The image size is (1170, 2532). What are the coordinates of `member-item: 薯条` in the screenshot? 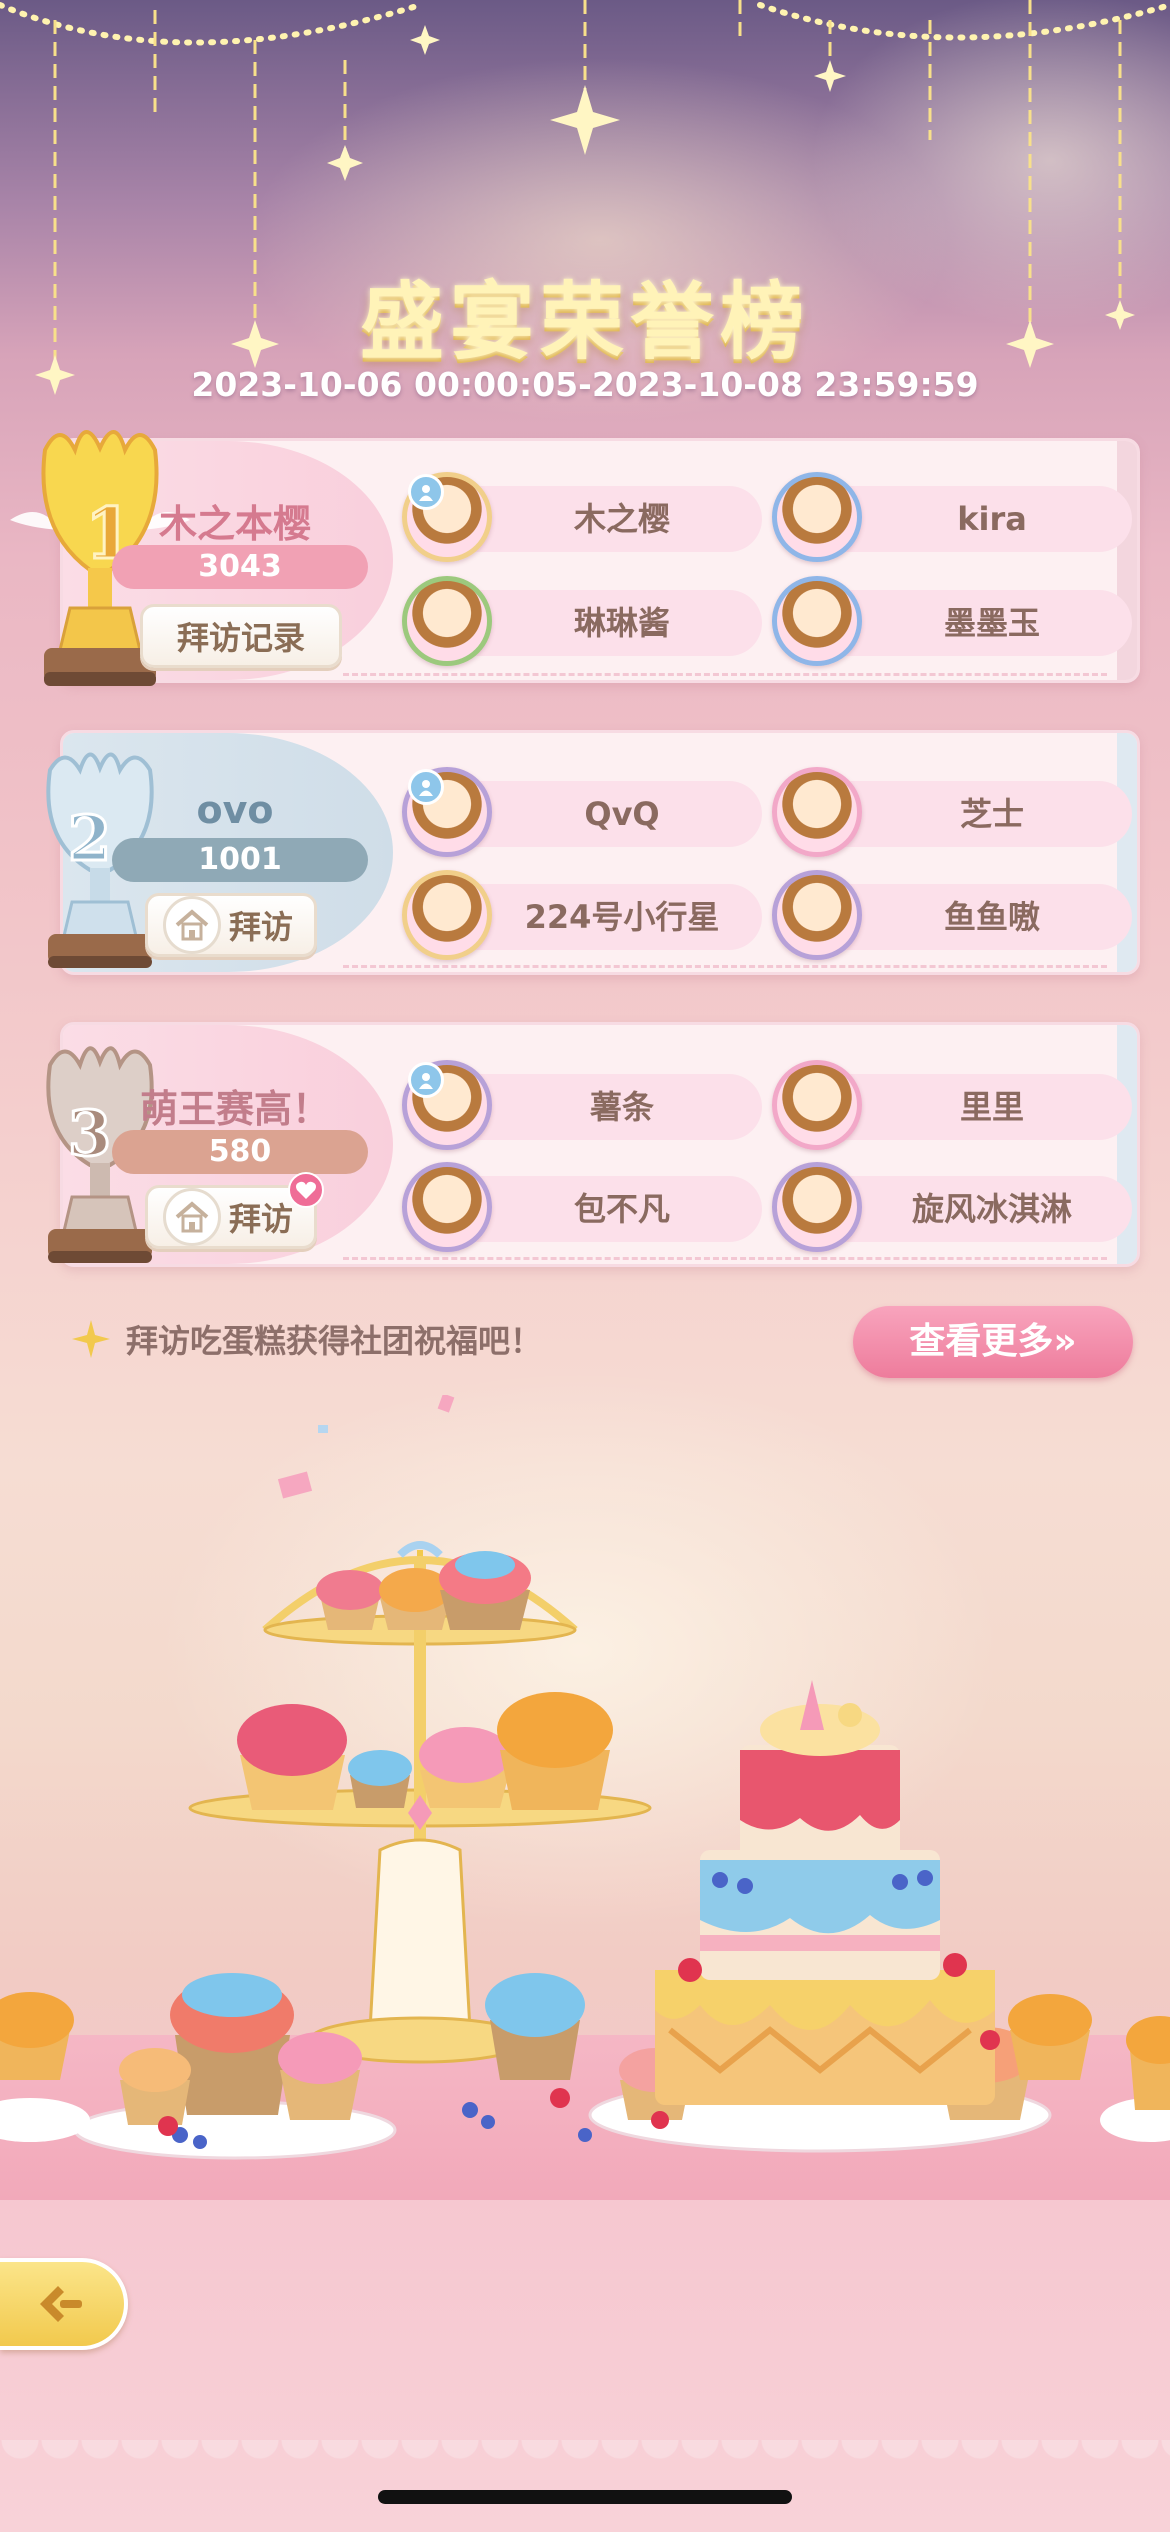 It's located at (582, 1105).